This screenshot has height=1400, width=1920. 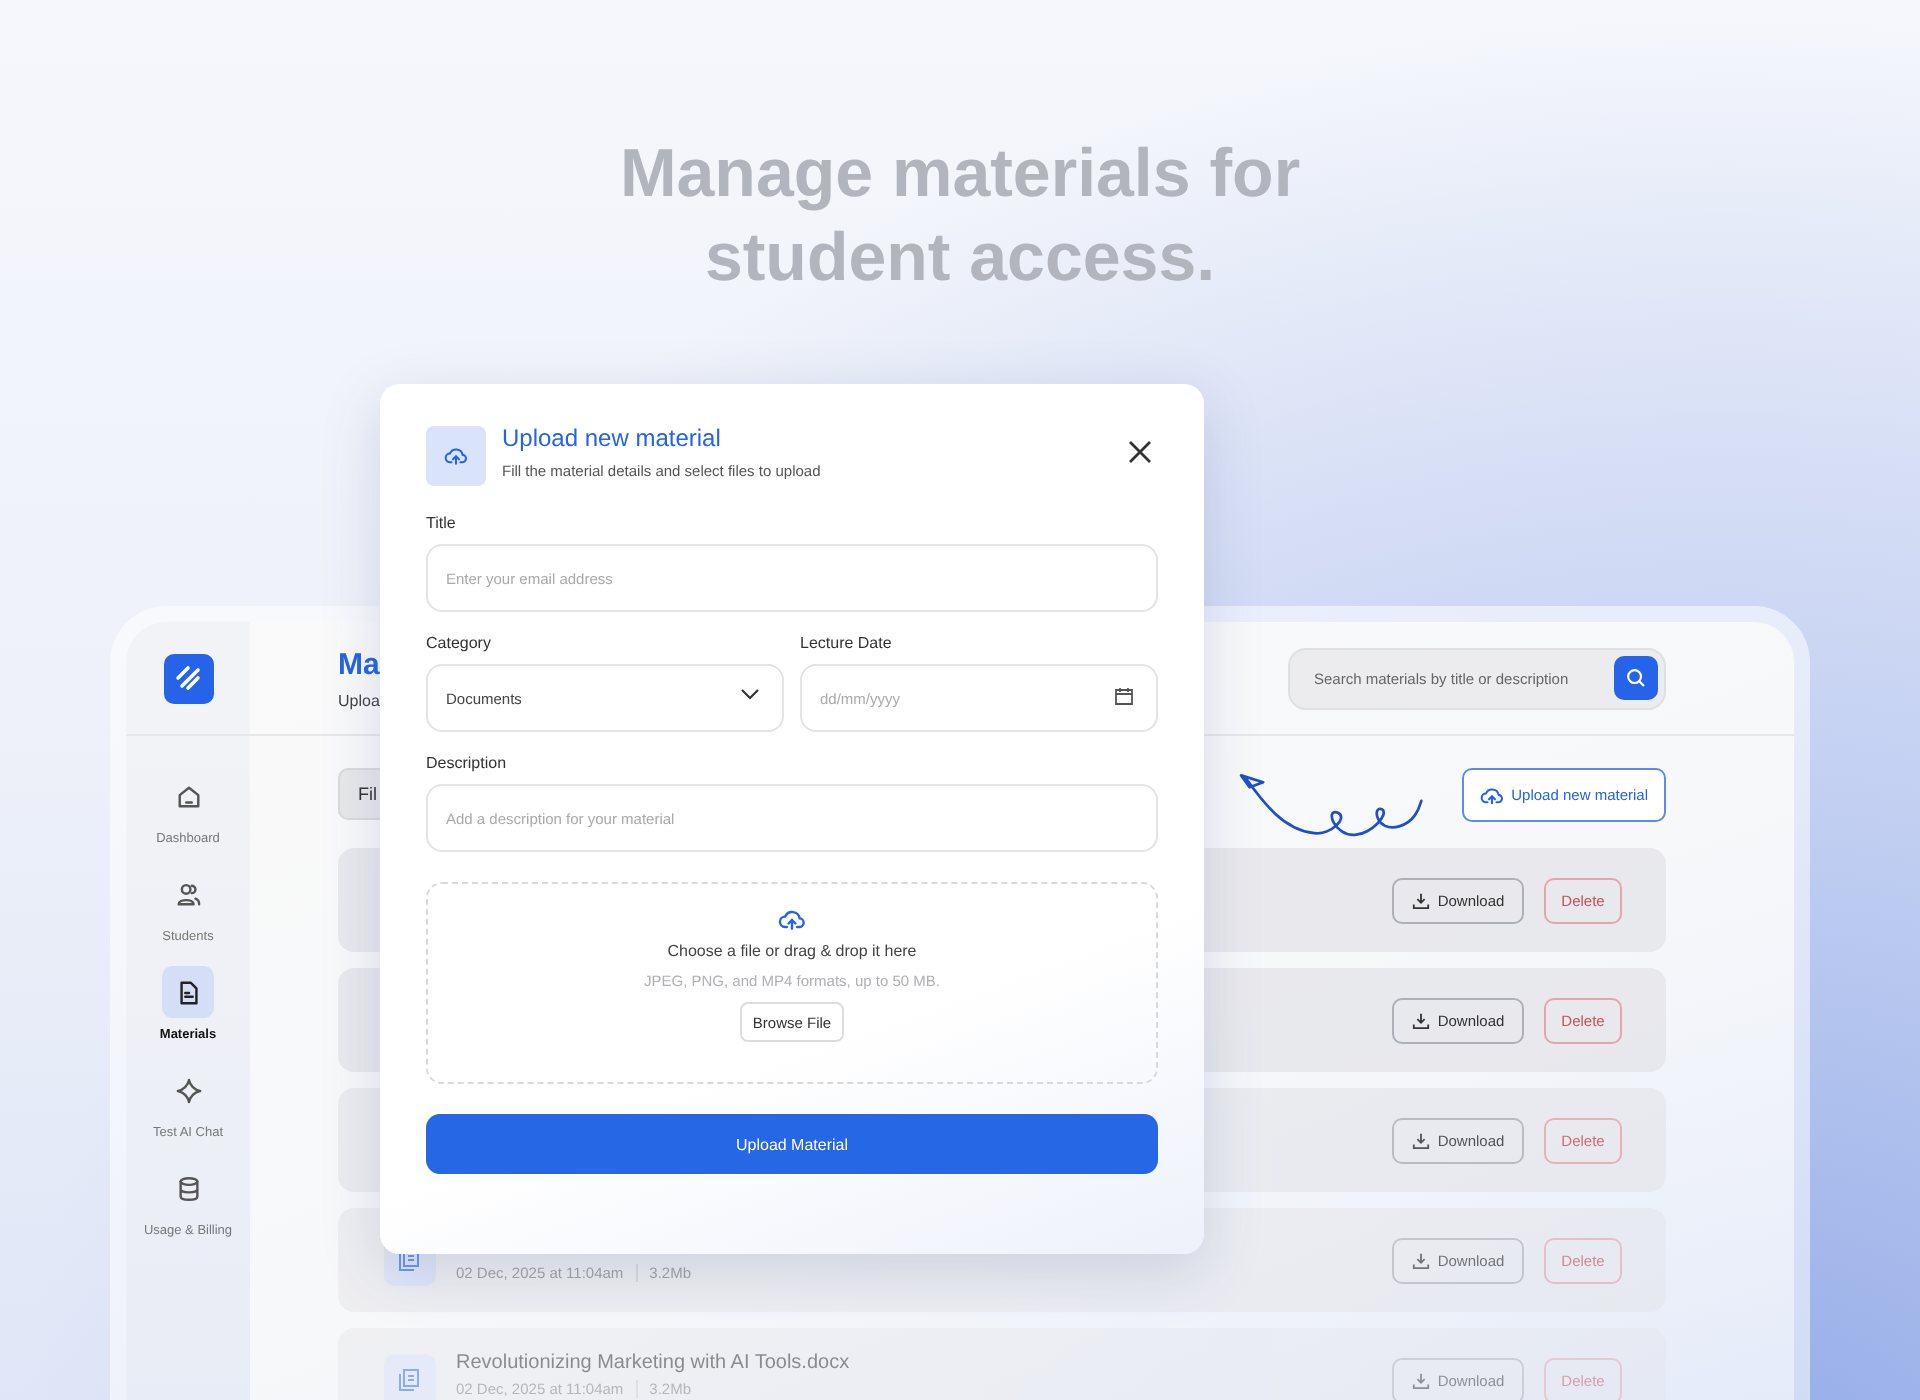 What do you see at coordinates (410, 1377) in the screenshot?
I see `file-icon` at bounding box center [410, 1377].